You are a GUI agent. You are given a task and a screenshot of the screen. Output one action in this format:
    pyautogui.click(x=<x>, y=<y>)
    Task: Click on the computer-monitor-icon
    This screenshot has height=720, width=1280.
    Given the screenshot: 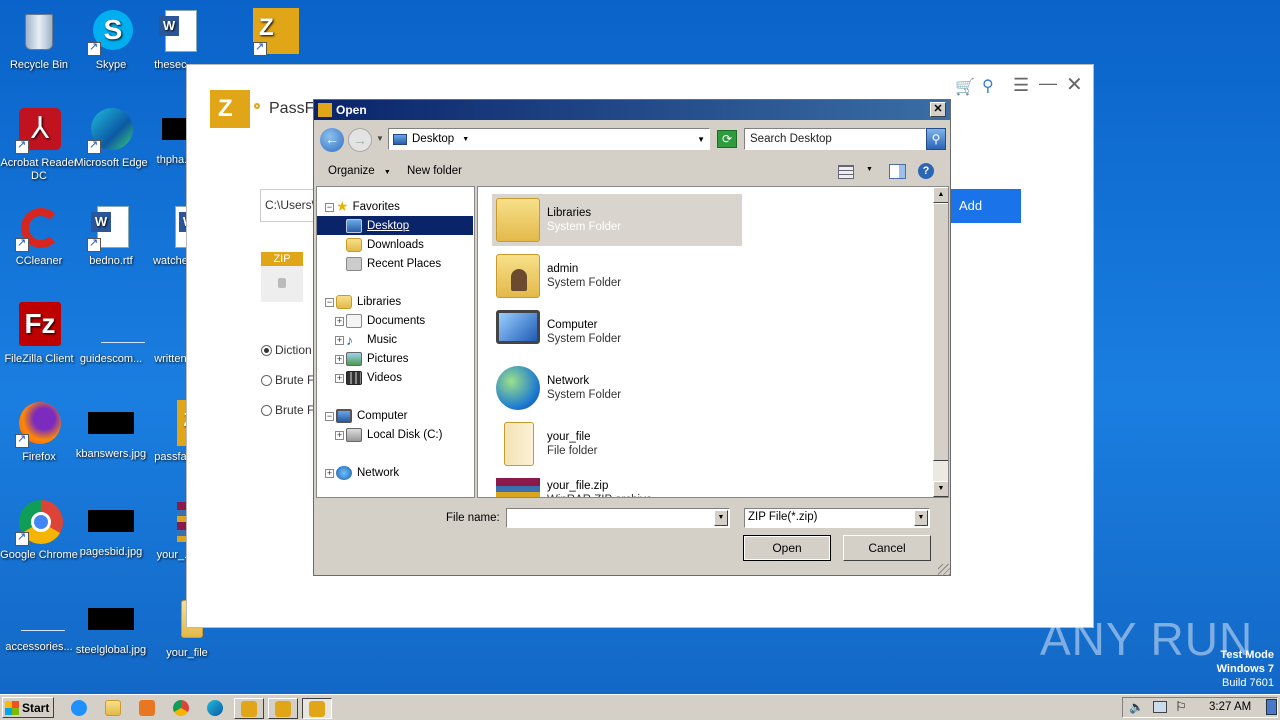 What is the action you would take?
    pyautogui.click(x=518, y=327)
    